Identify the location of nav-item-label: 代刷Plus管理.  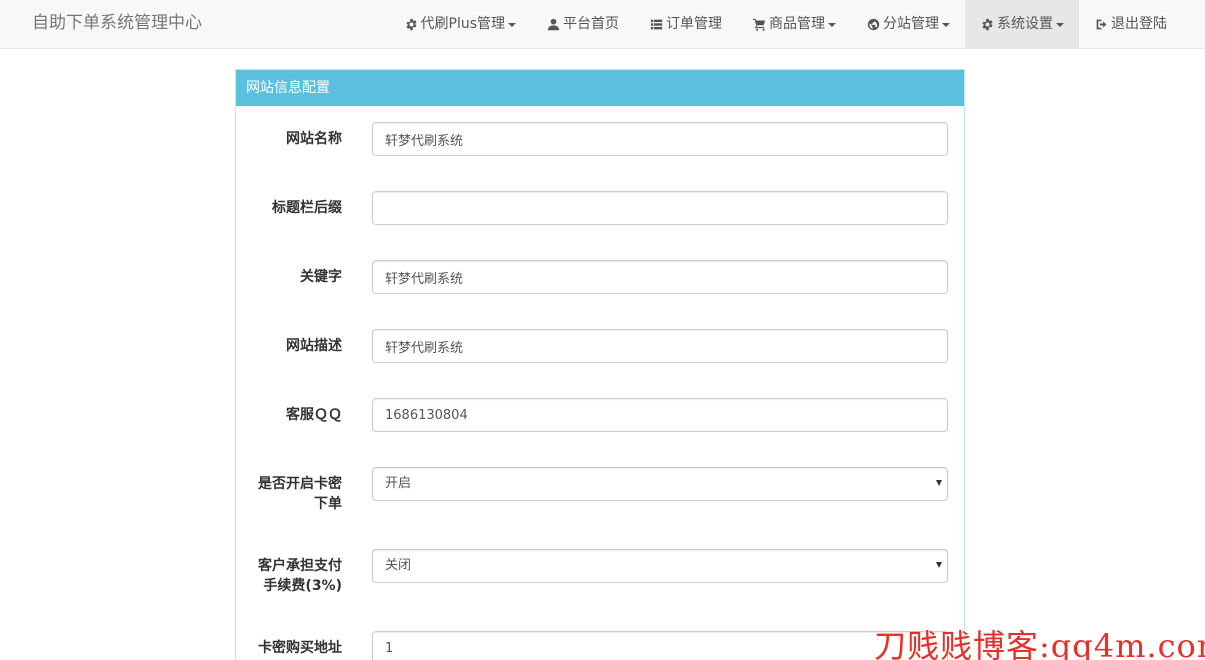
(463, 23).